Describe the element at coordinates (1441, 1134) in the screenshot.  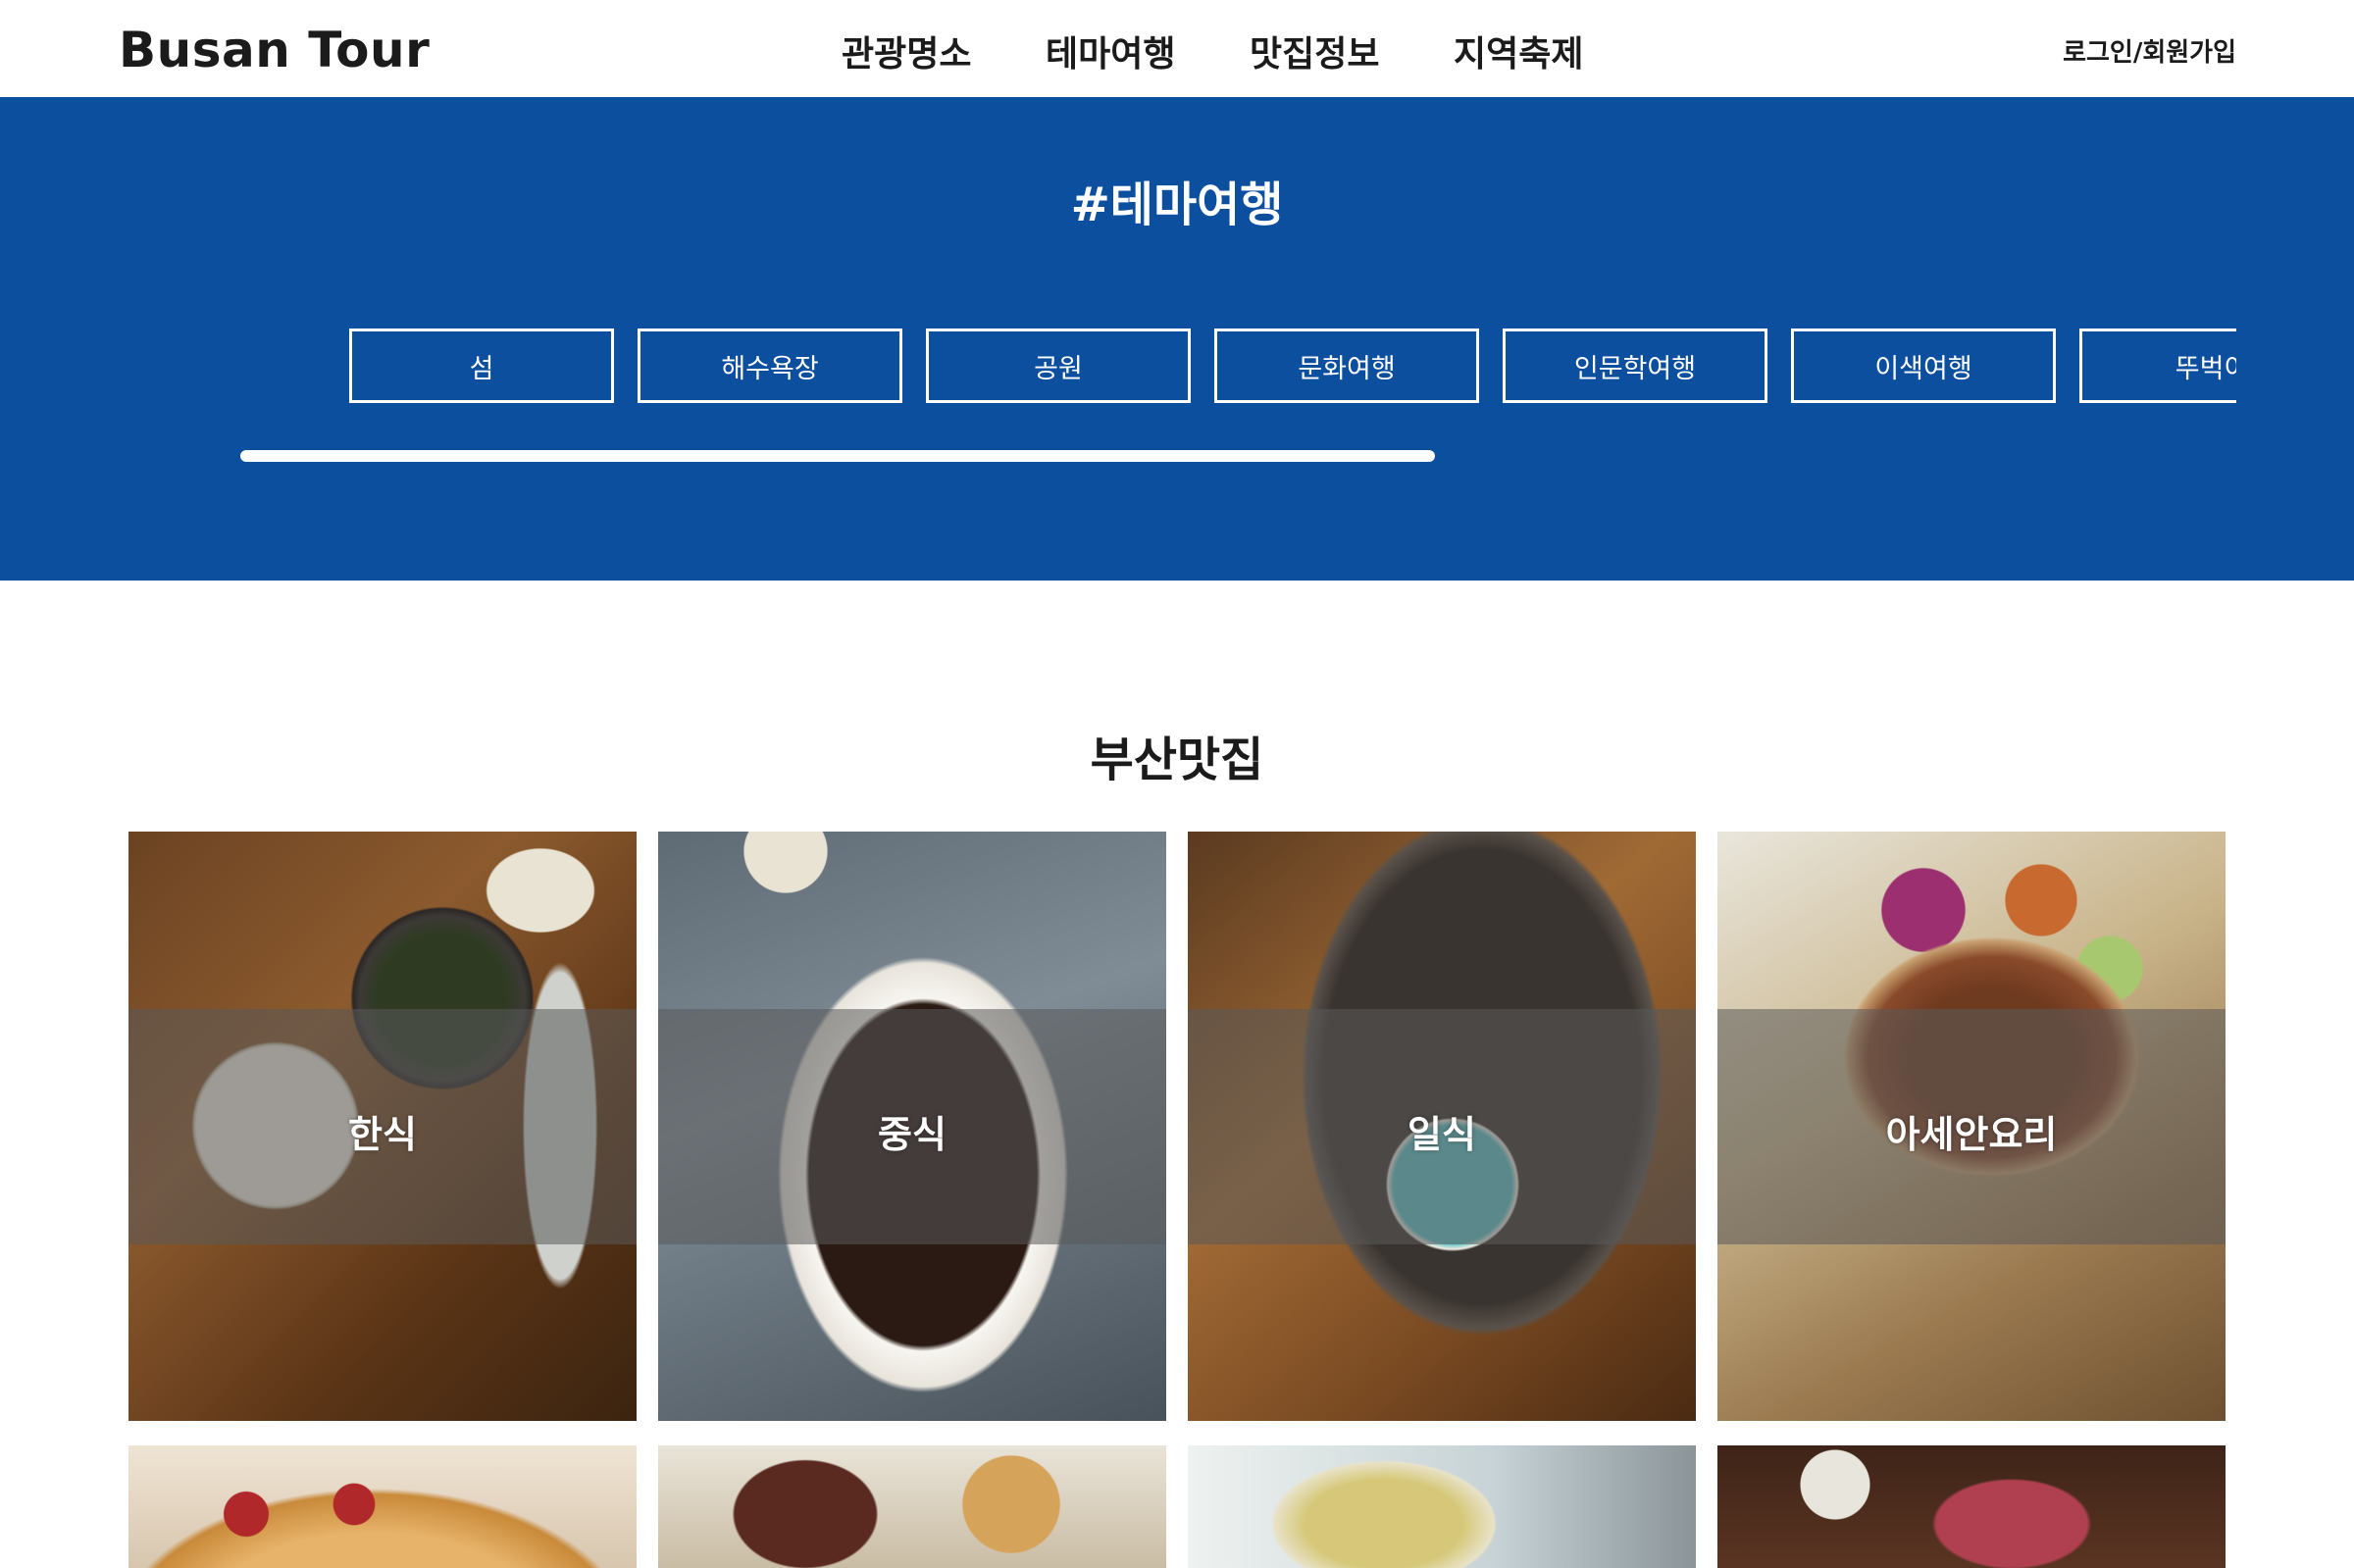
I see `food-card-label: 일식` at that location.